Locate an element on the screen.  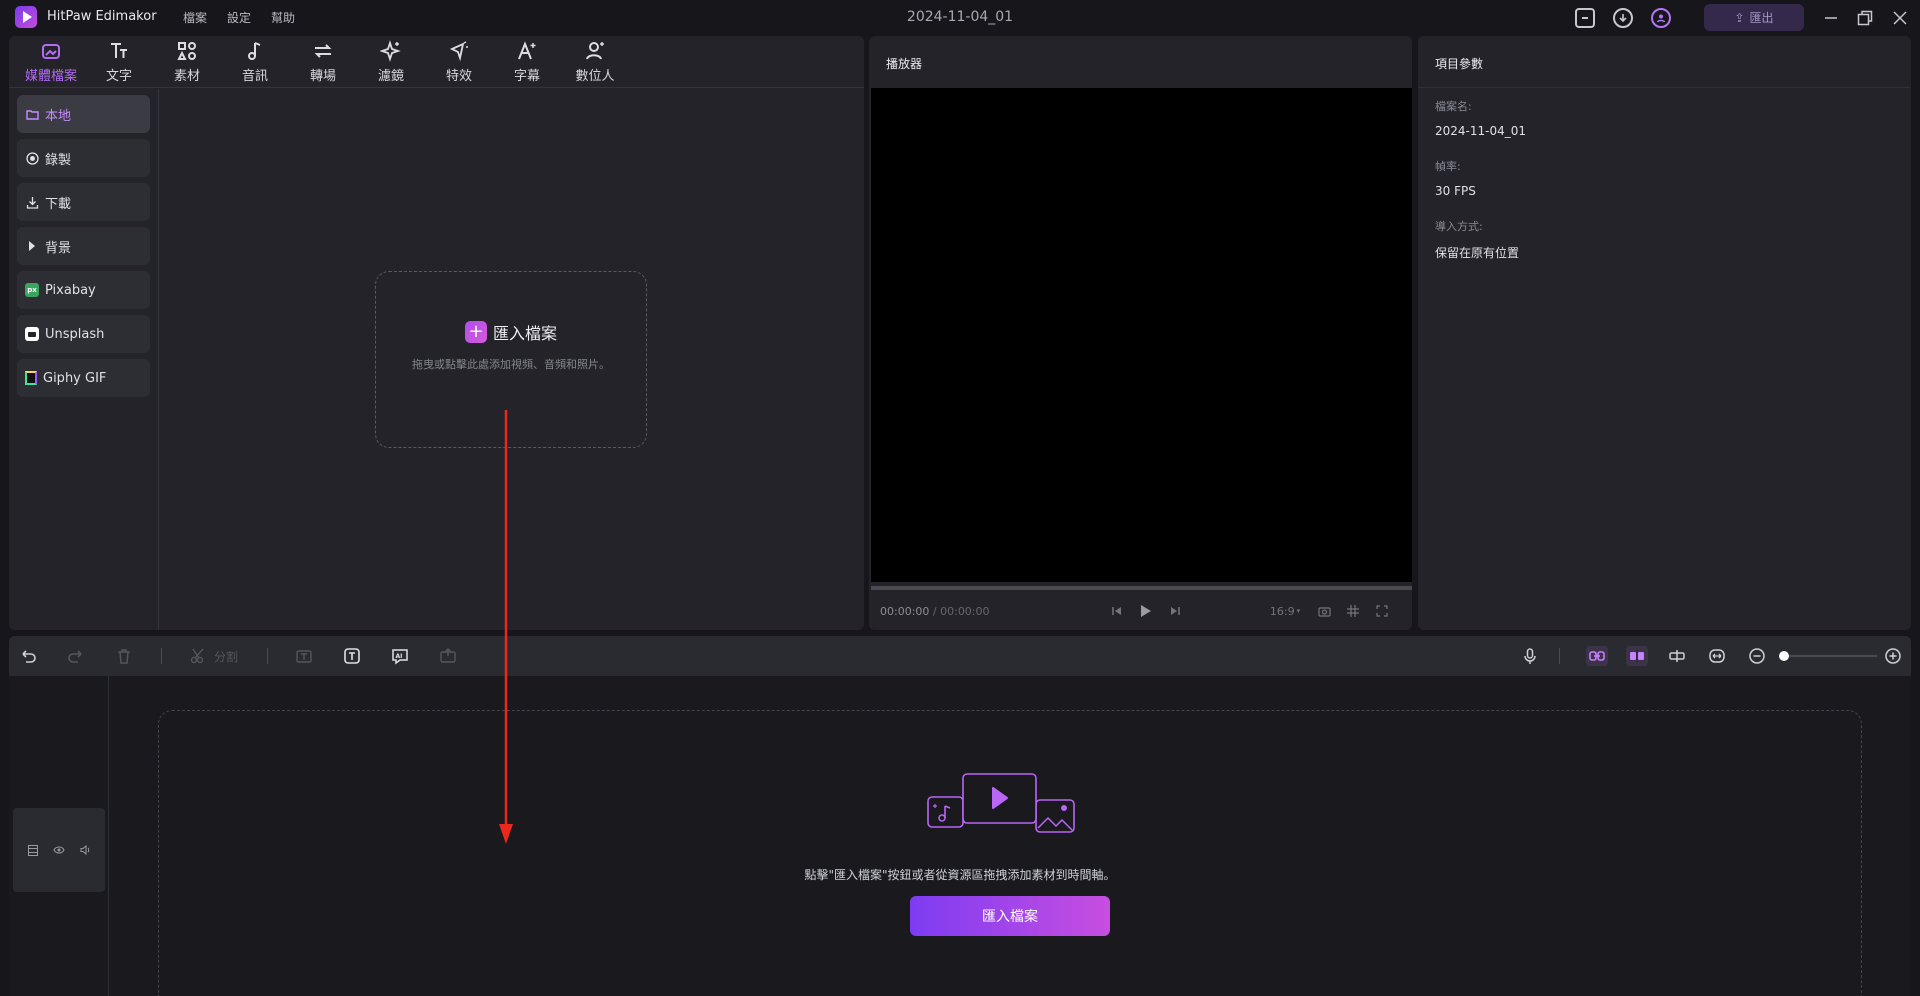
restore-icon is located at coordinates (1865, 18).